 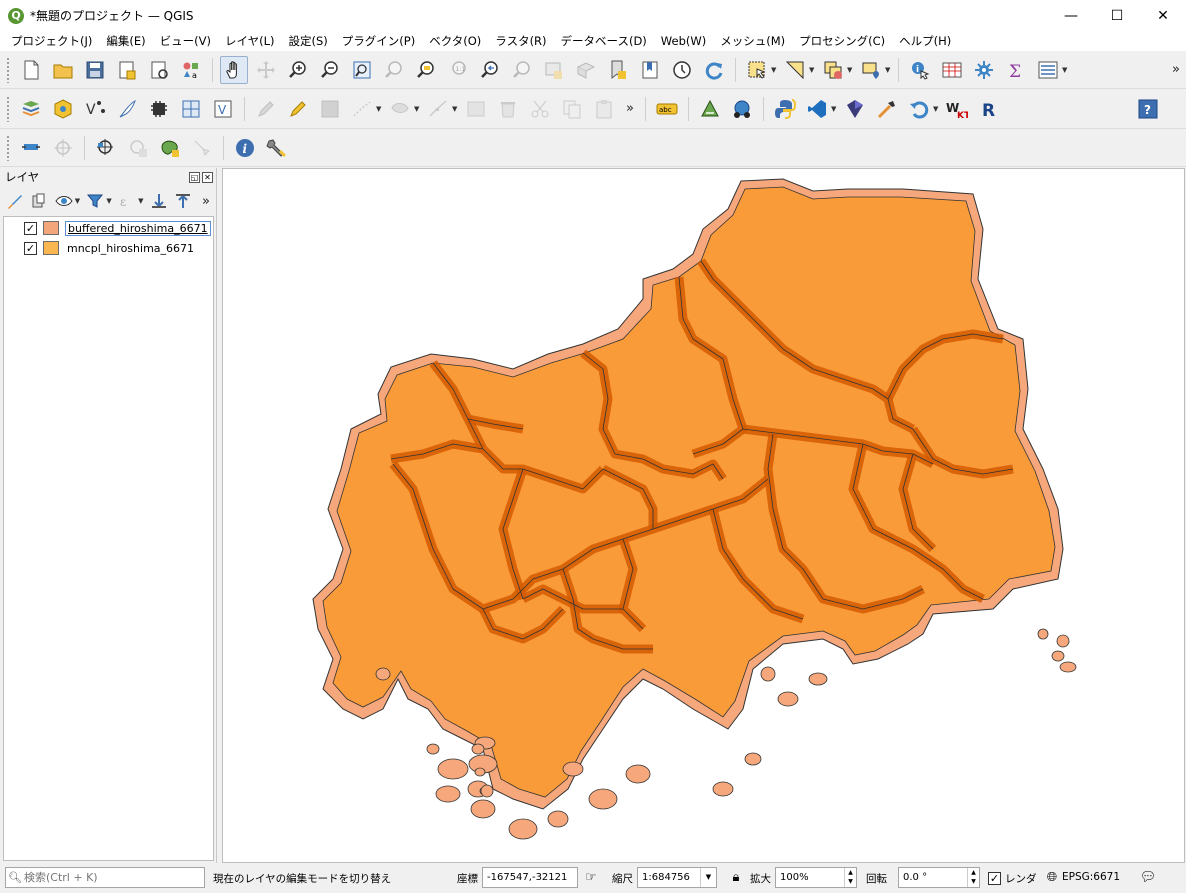 I want to click on layout-manager-icon, so click(x=159, y=70).